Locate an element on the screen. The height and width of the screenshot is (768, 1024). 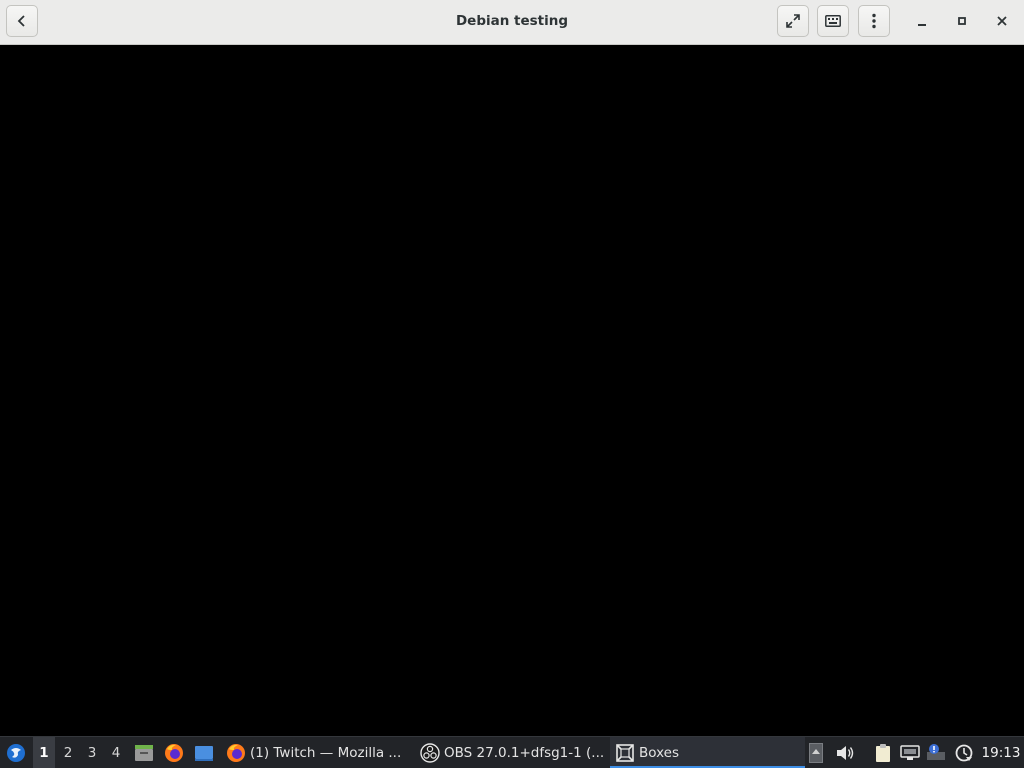
network-button is located at coordinates (910, 752).